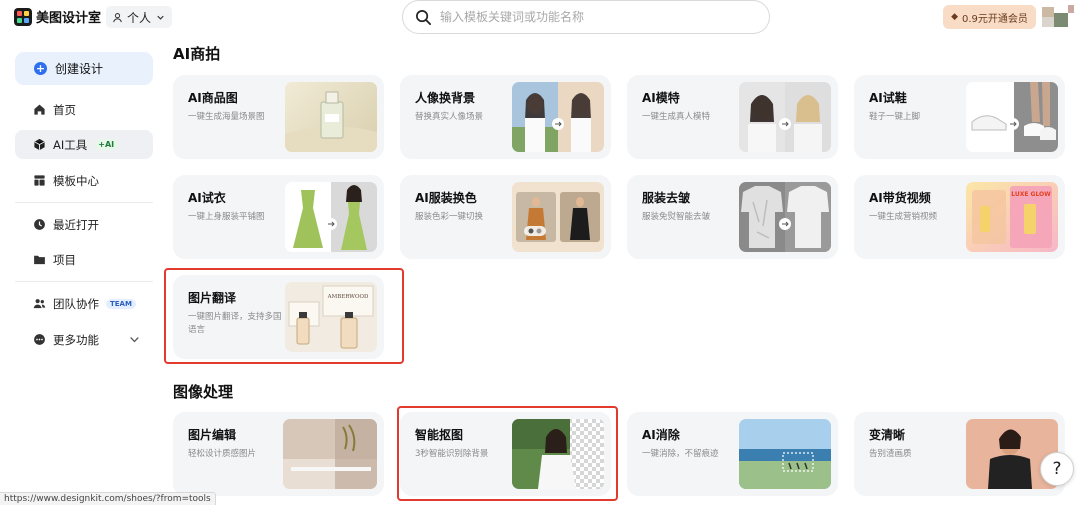  I want to click on vip-button: ◆ 0.9元开通会员, so click(989, 17).